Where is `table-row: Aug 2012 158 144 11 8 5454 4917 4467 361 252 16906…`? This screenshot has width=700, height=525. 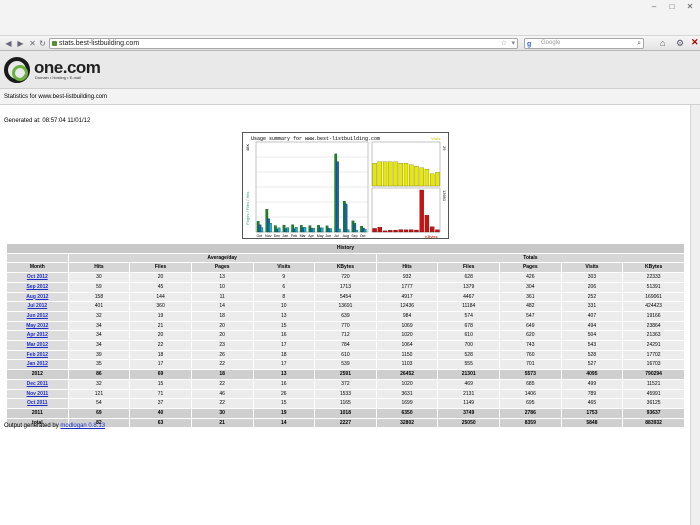 table-row: Aug 2012 158 144 11 8 5454 4917 4467 361 252 16906… is located at coordinates (345, 297).